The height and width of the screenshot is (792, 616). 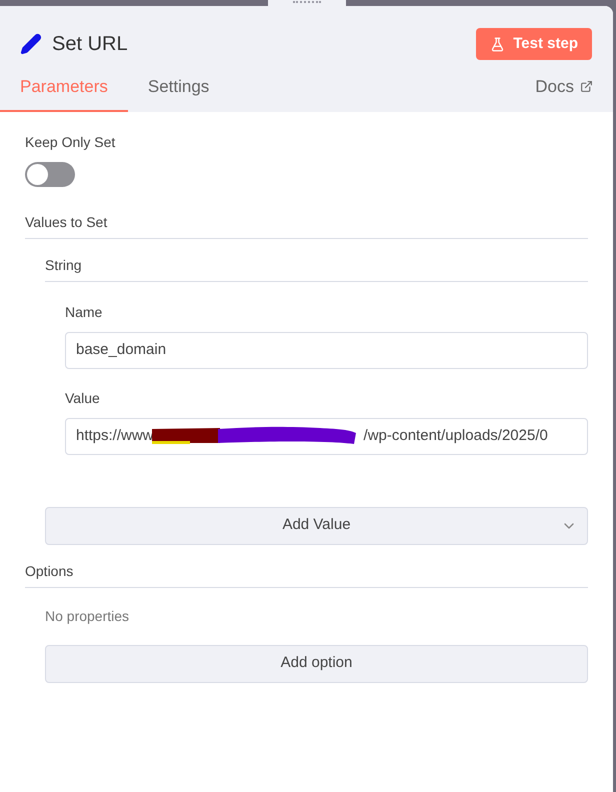 I want to click on docs-link: Docs, so click(x=574, y=93).